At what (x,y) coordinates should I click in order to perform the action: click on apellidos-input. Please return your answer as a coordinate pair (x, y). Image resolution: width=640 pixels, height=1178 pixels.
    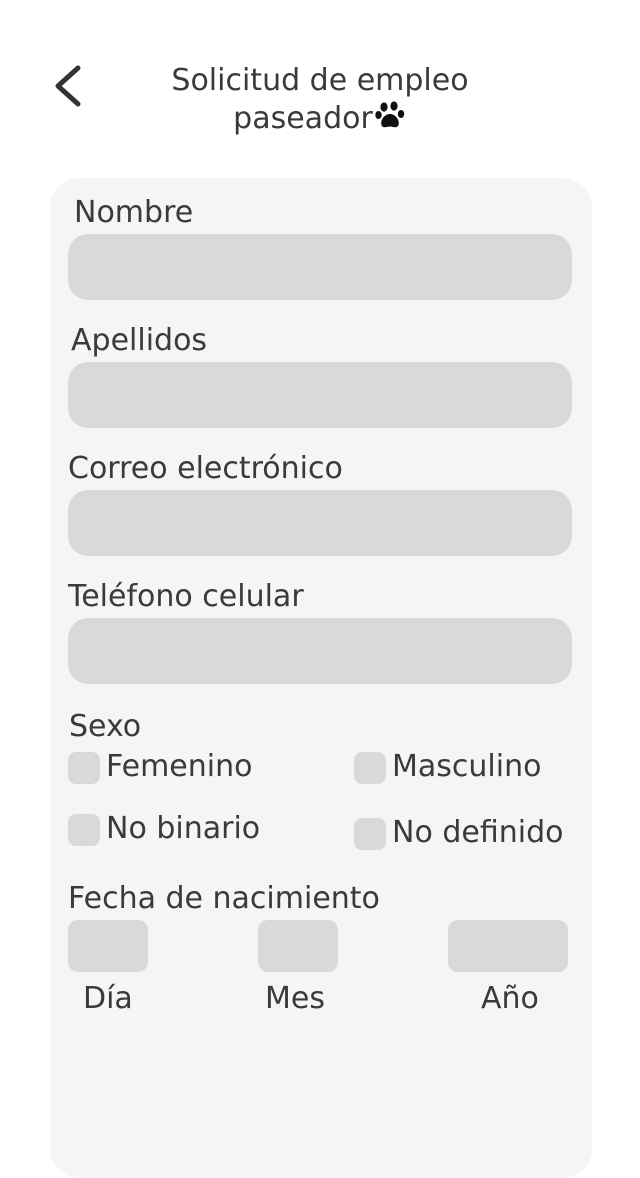
    Looking at the image, I should click on (320, 395).